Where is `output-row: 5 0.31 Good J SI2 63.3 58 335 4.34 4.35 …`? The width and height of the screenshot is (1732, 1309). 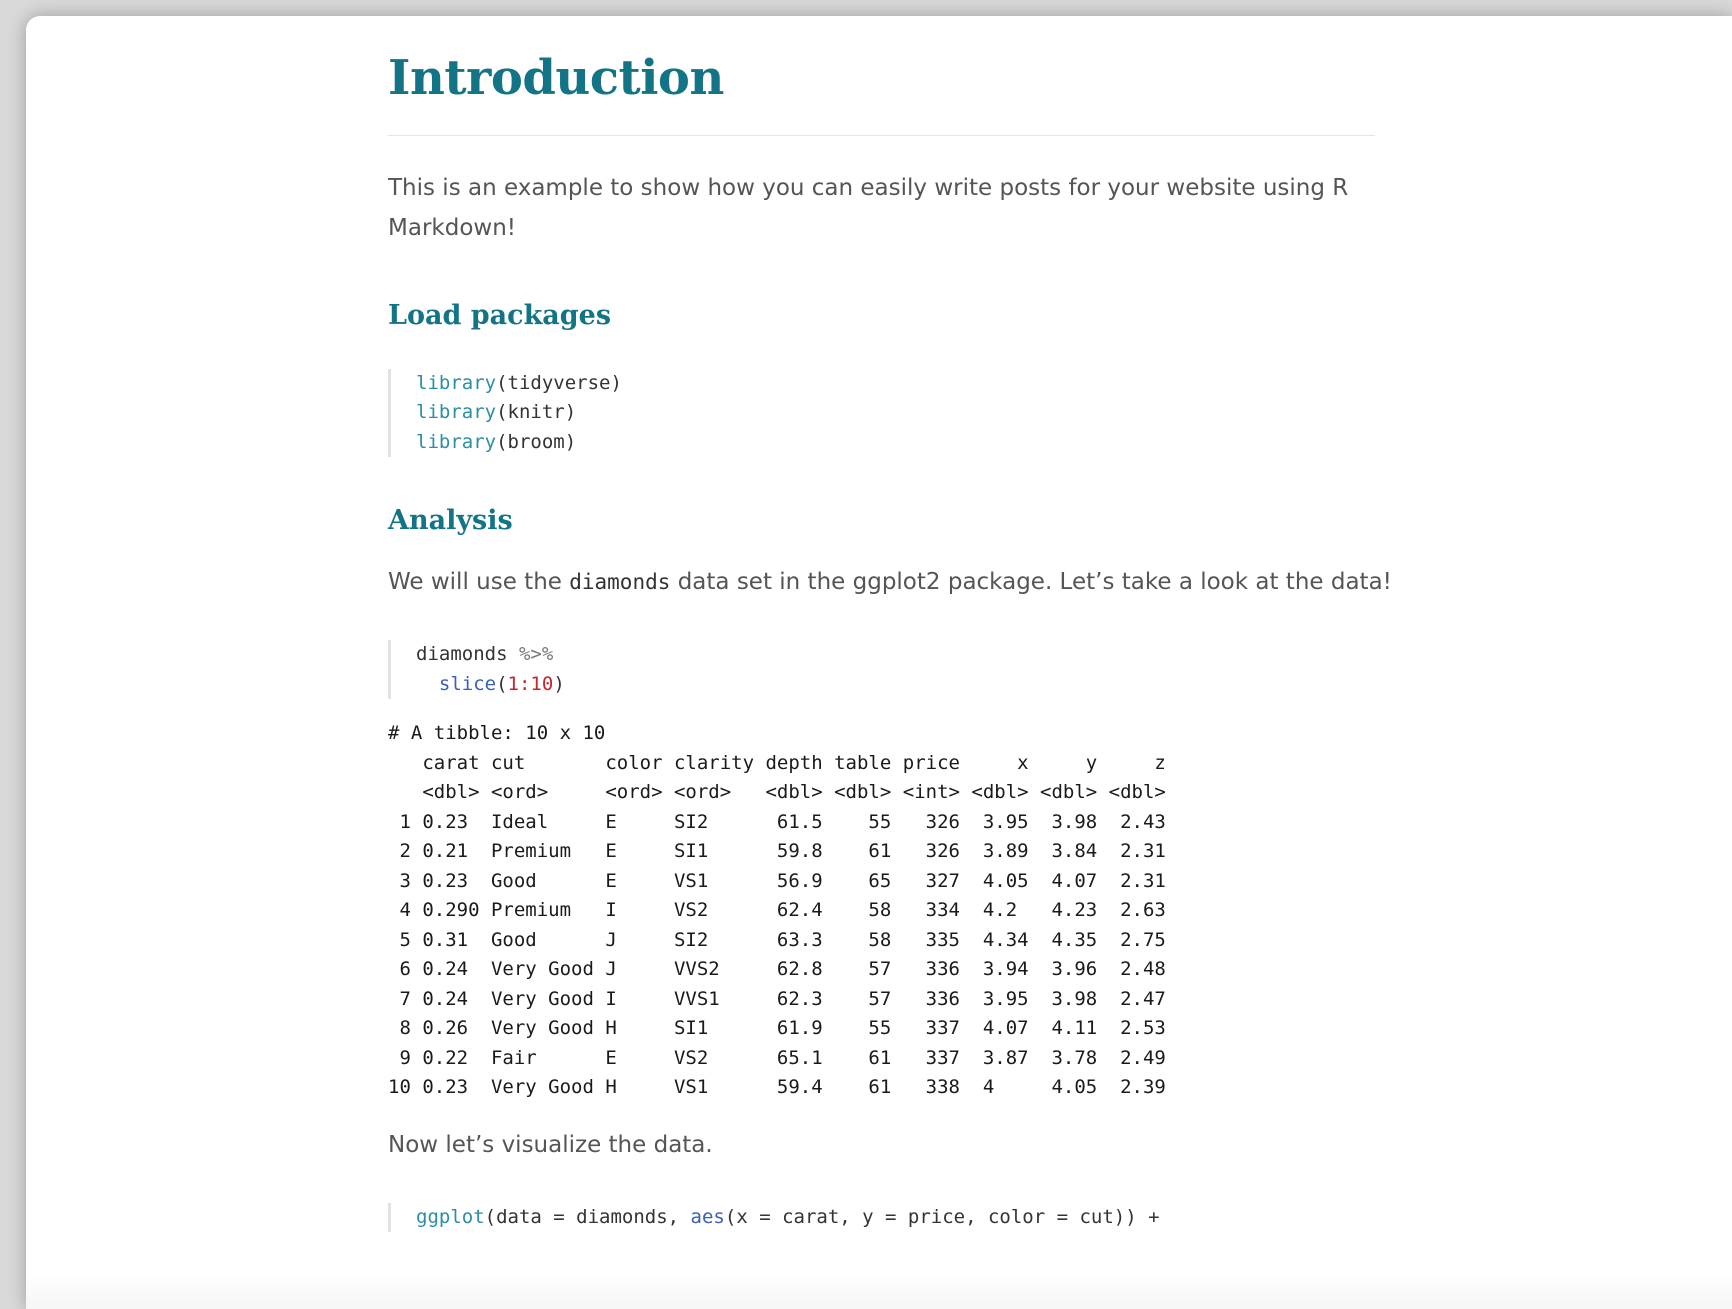
output-row: 5 0.31 Good J SI2 63.3 58 335 4.34 4.35 … is located at coordinates (777, 939).